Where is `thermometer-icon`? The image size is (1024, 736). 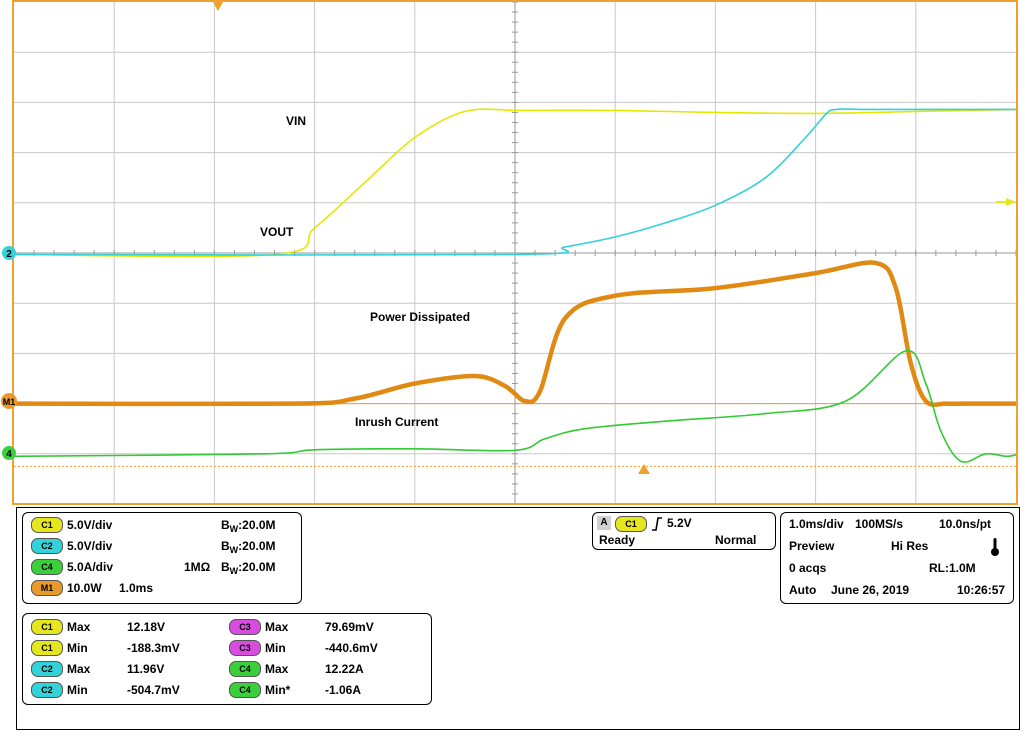 thermometer-icon is located at coordinates (995, 547).